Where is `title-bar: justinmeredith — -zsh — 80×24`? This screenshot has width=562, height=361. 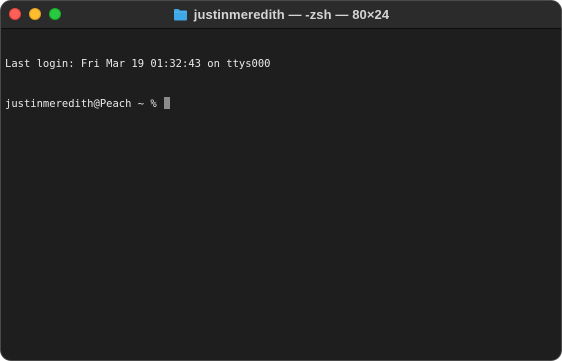 title-bar: justinmeredith — -zsh — 80×24 is located at coordinates (281, 15).